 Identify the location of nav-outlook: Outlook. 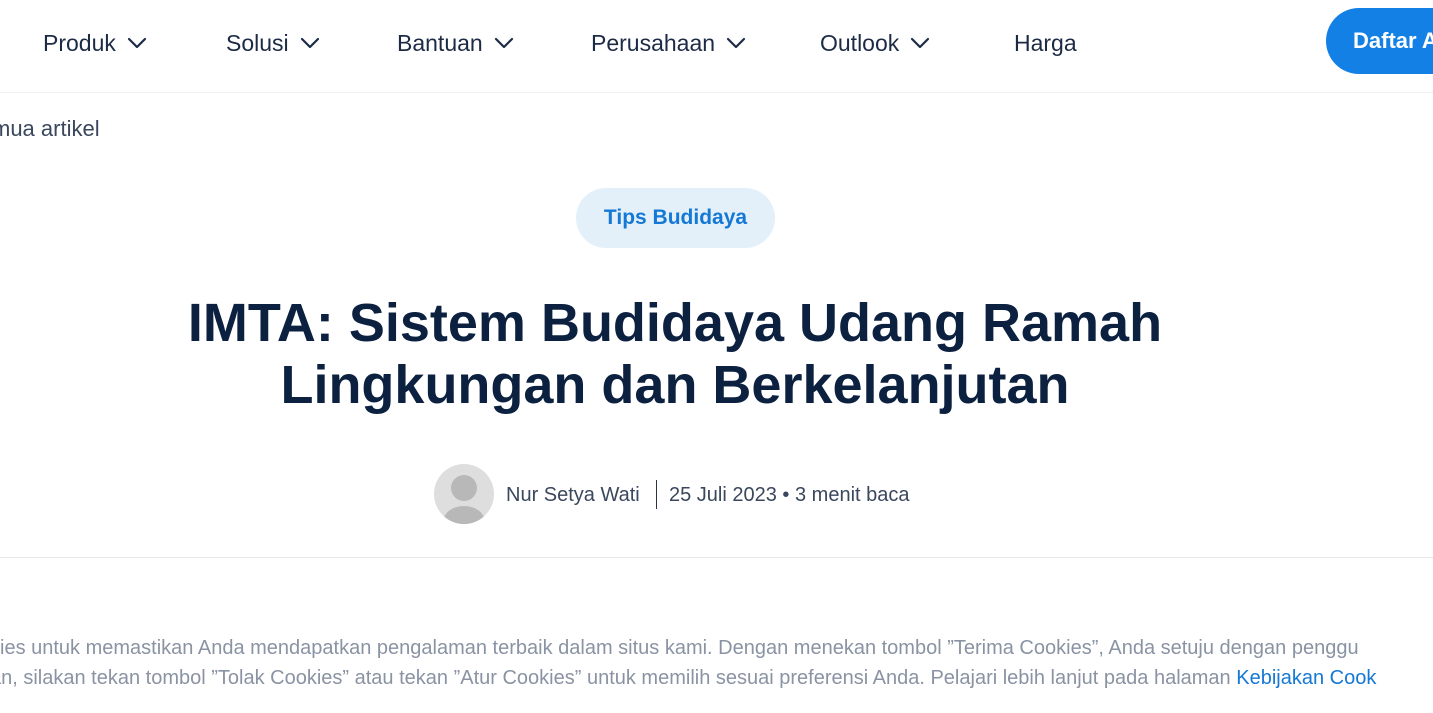
(875, 43).